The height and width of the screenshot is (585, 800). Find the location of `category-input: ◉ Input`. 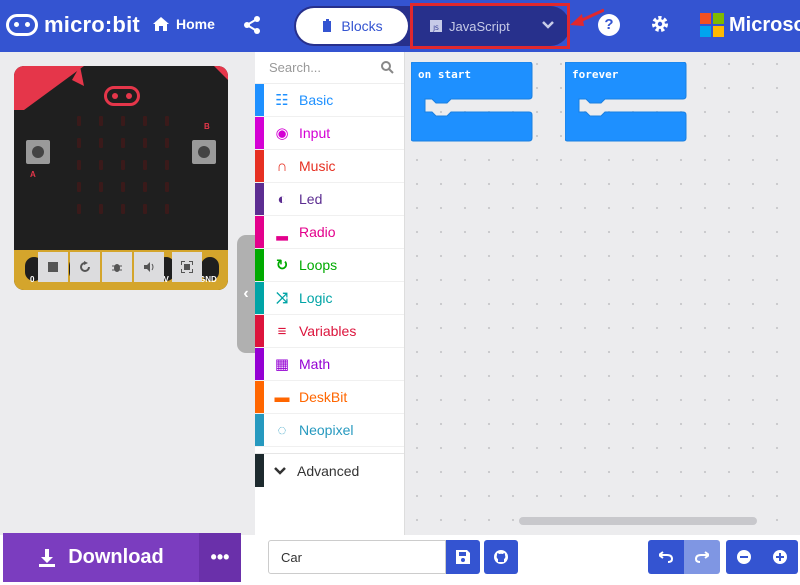

category-input: ◉ Input is located at coordinates (329, 133).